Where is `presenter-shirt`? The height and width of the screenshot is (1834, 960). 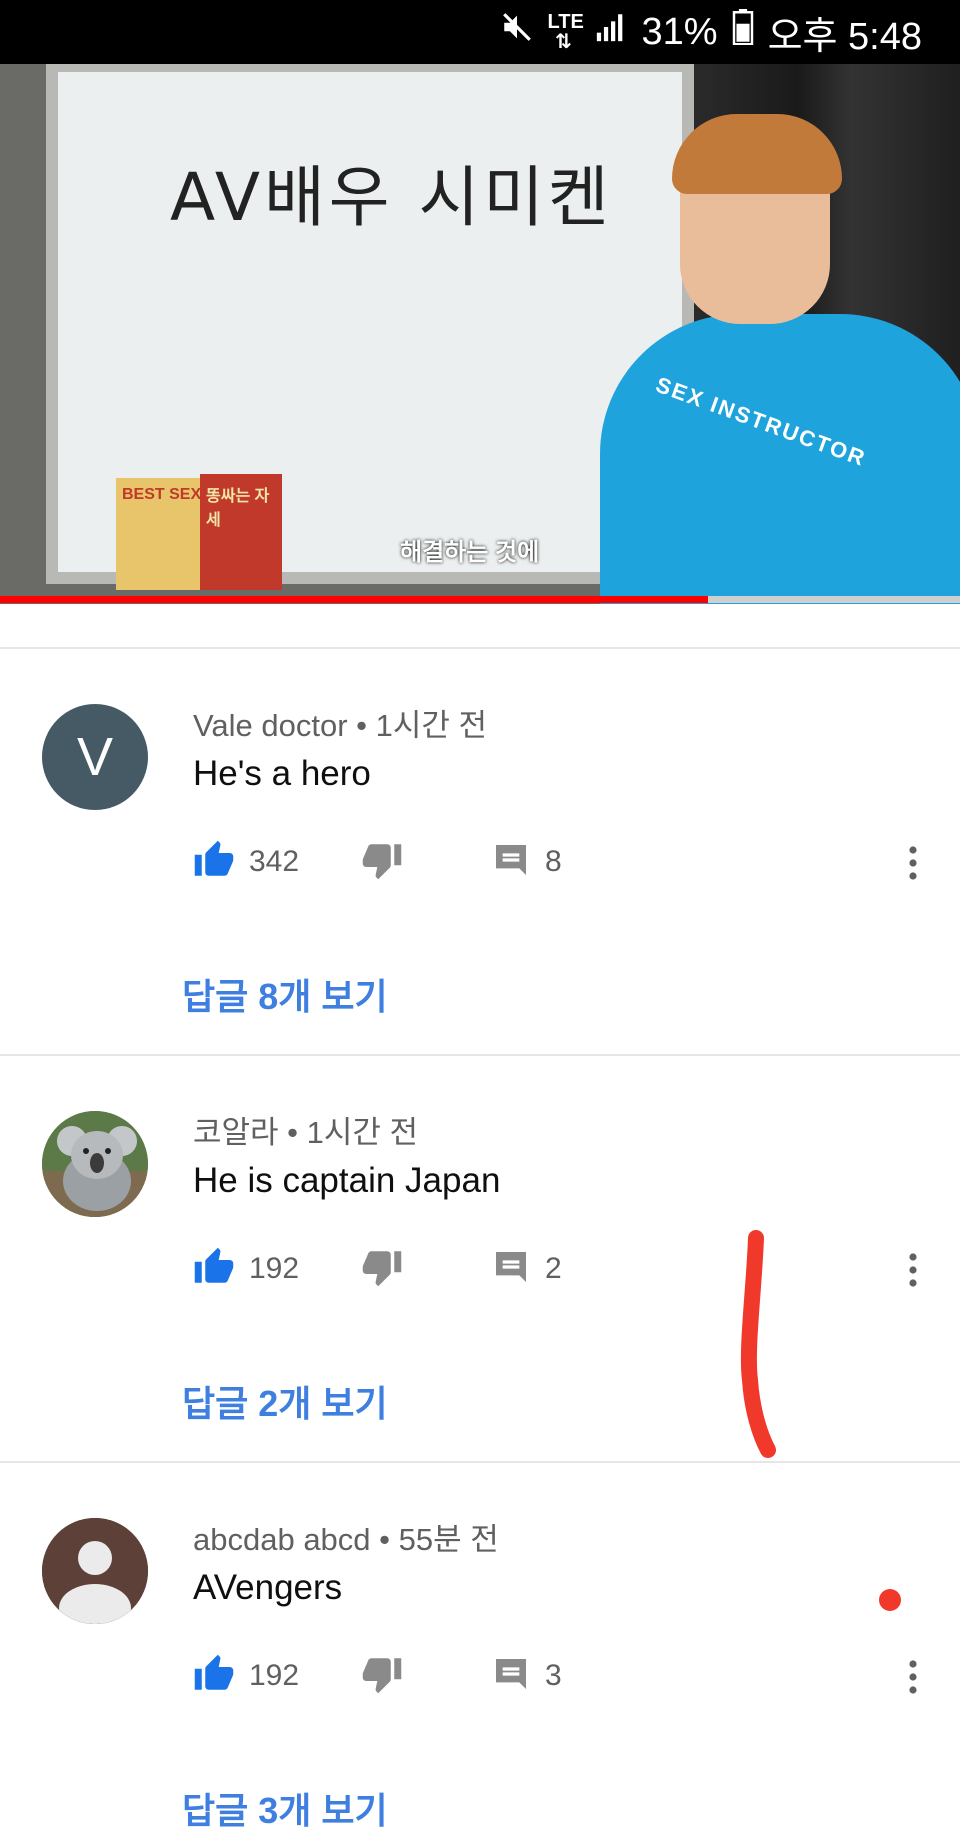 presenter-shirt is located at coordinates (780, 459).